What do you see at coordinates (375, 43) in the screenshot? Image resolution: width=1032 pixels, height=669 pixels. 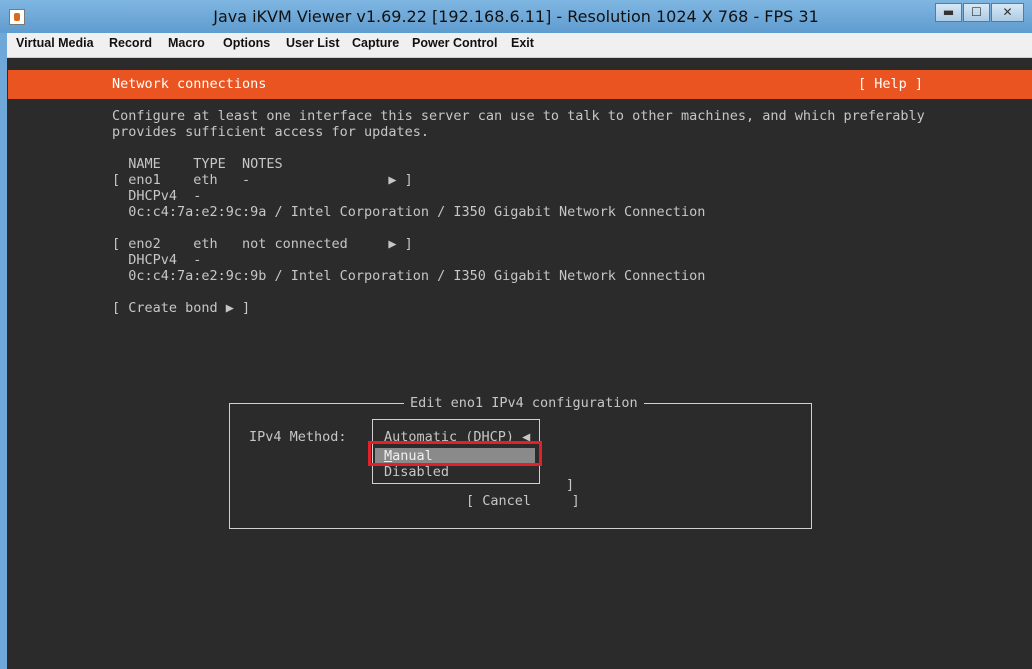 I see `menu-capture: Capture` at bounding box center [375, 43].